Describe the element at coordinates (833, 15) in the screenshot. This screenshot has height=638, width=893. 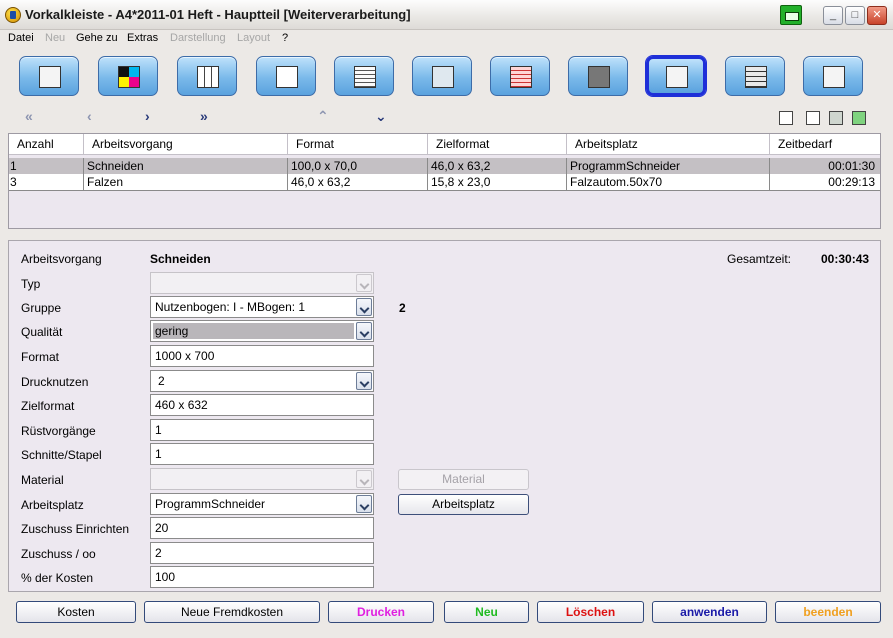
I see `minimize-button: _` at that location.